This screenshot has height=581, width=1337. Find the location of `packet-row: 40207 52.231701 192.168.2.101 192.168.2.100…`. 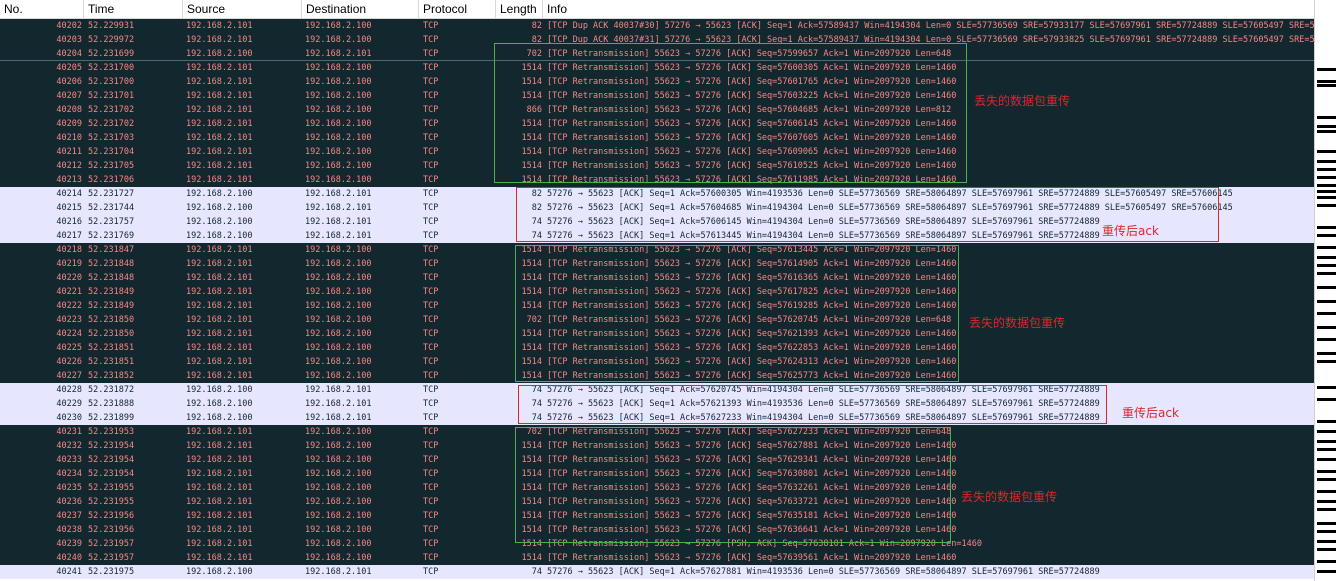

packet-row: 40207 52.231701 192.168.2.101 192.168.2.100… is located at coordinates (657, 96).